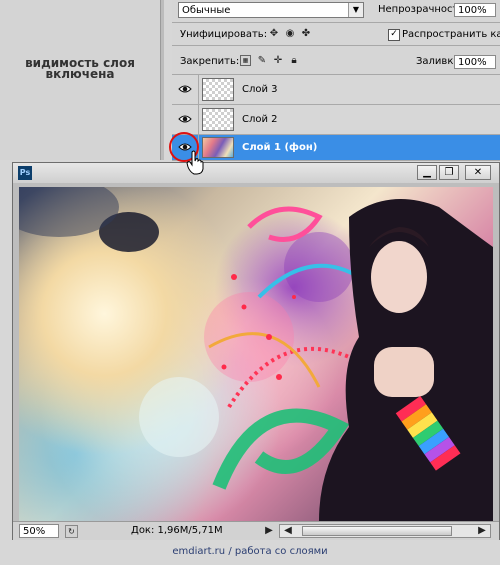 The image size is (500, 565). What do you see at coordinates (71, 531) in the screenshot?
I see `zoom-menu-icon: ↻` at bounding box center [71, 531].